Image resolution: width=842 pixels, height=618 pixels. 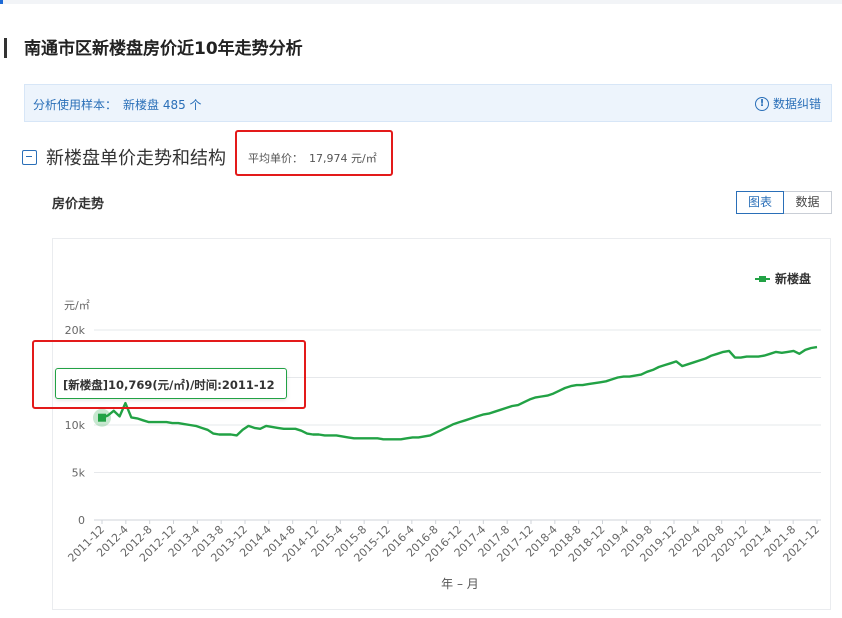 I want to click on avg-price-value: 17,974 元/㎡, so click(x=343, y=158).